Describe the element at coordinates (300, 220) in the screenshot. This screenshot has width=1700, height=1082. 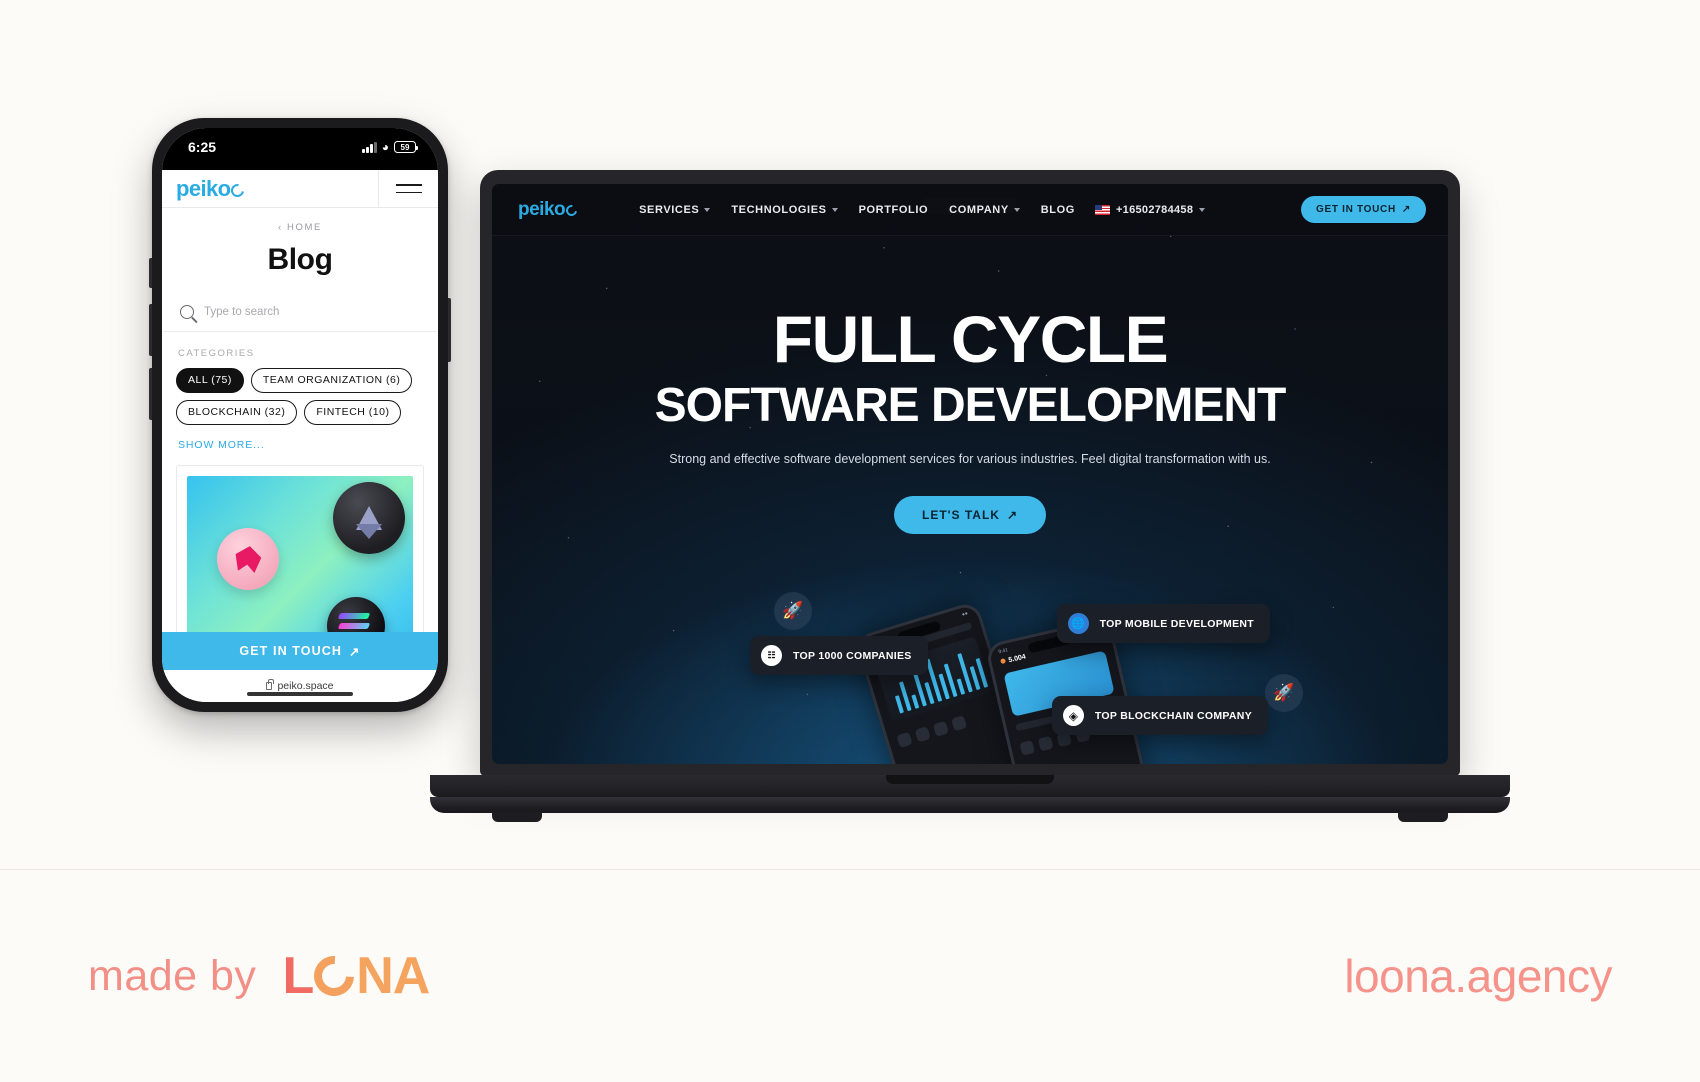
I see `breadcrumb: ‹ HOME` at that location.